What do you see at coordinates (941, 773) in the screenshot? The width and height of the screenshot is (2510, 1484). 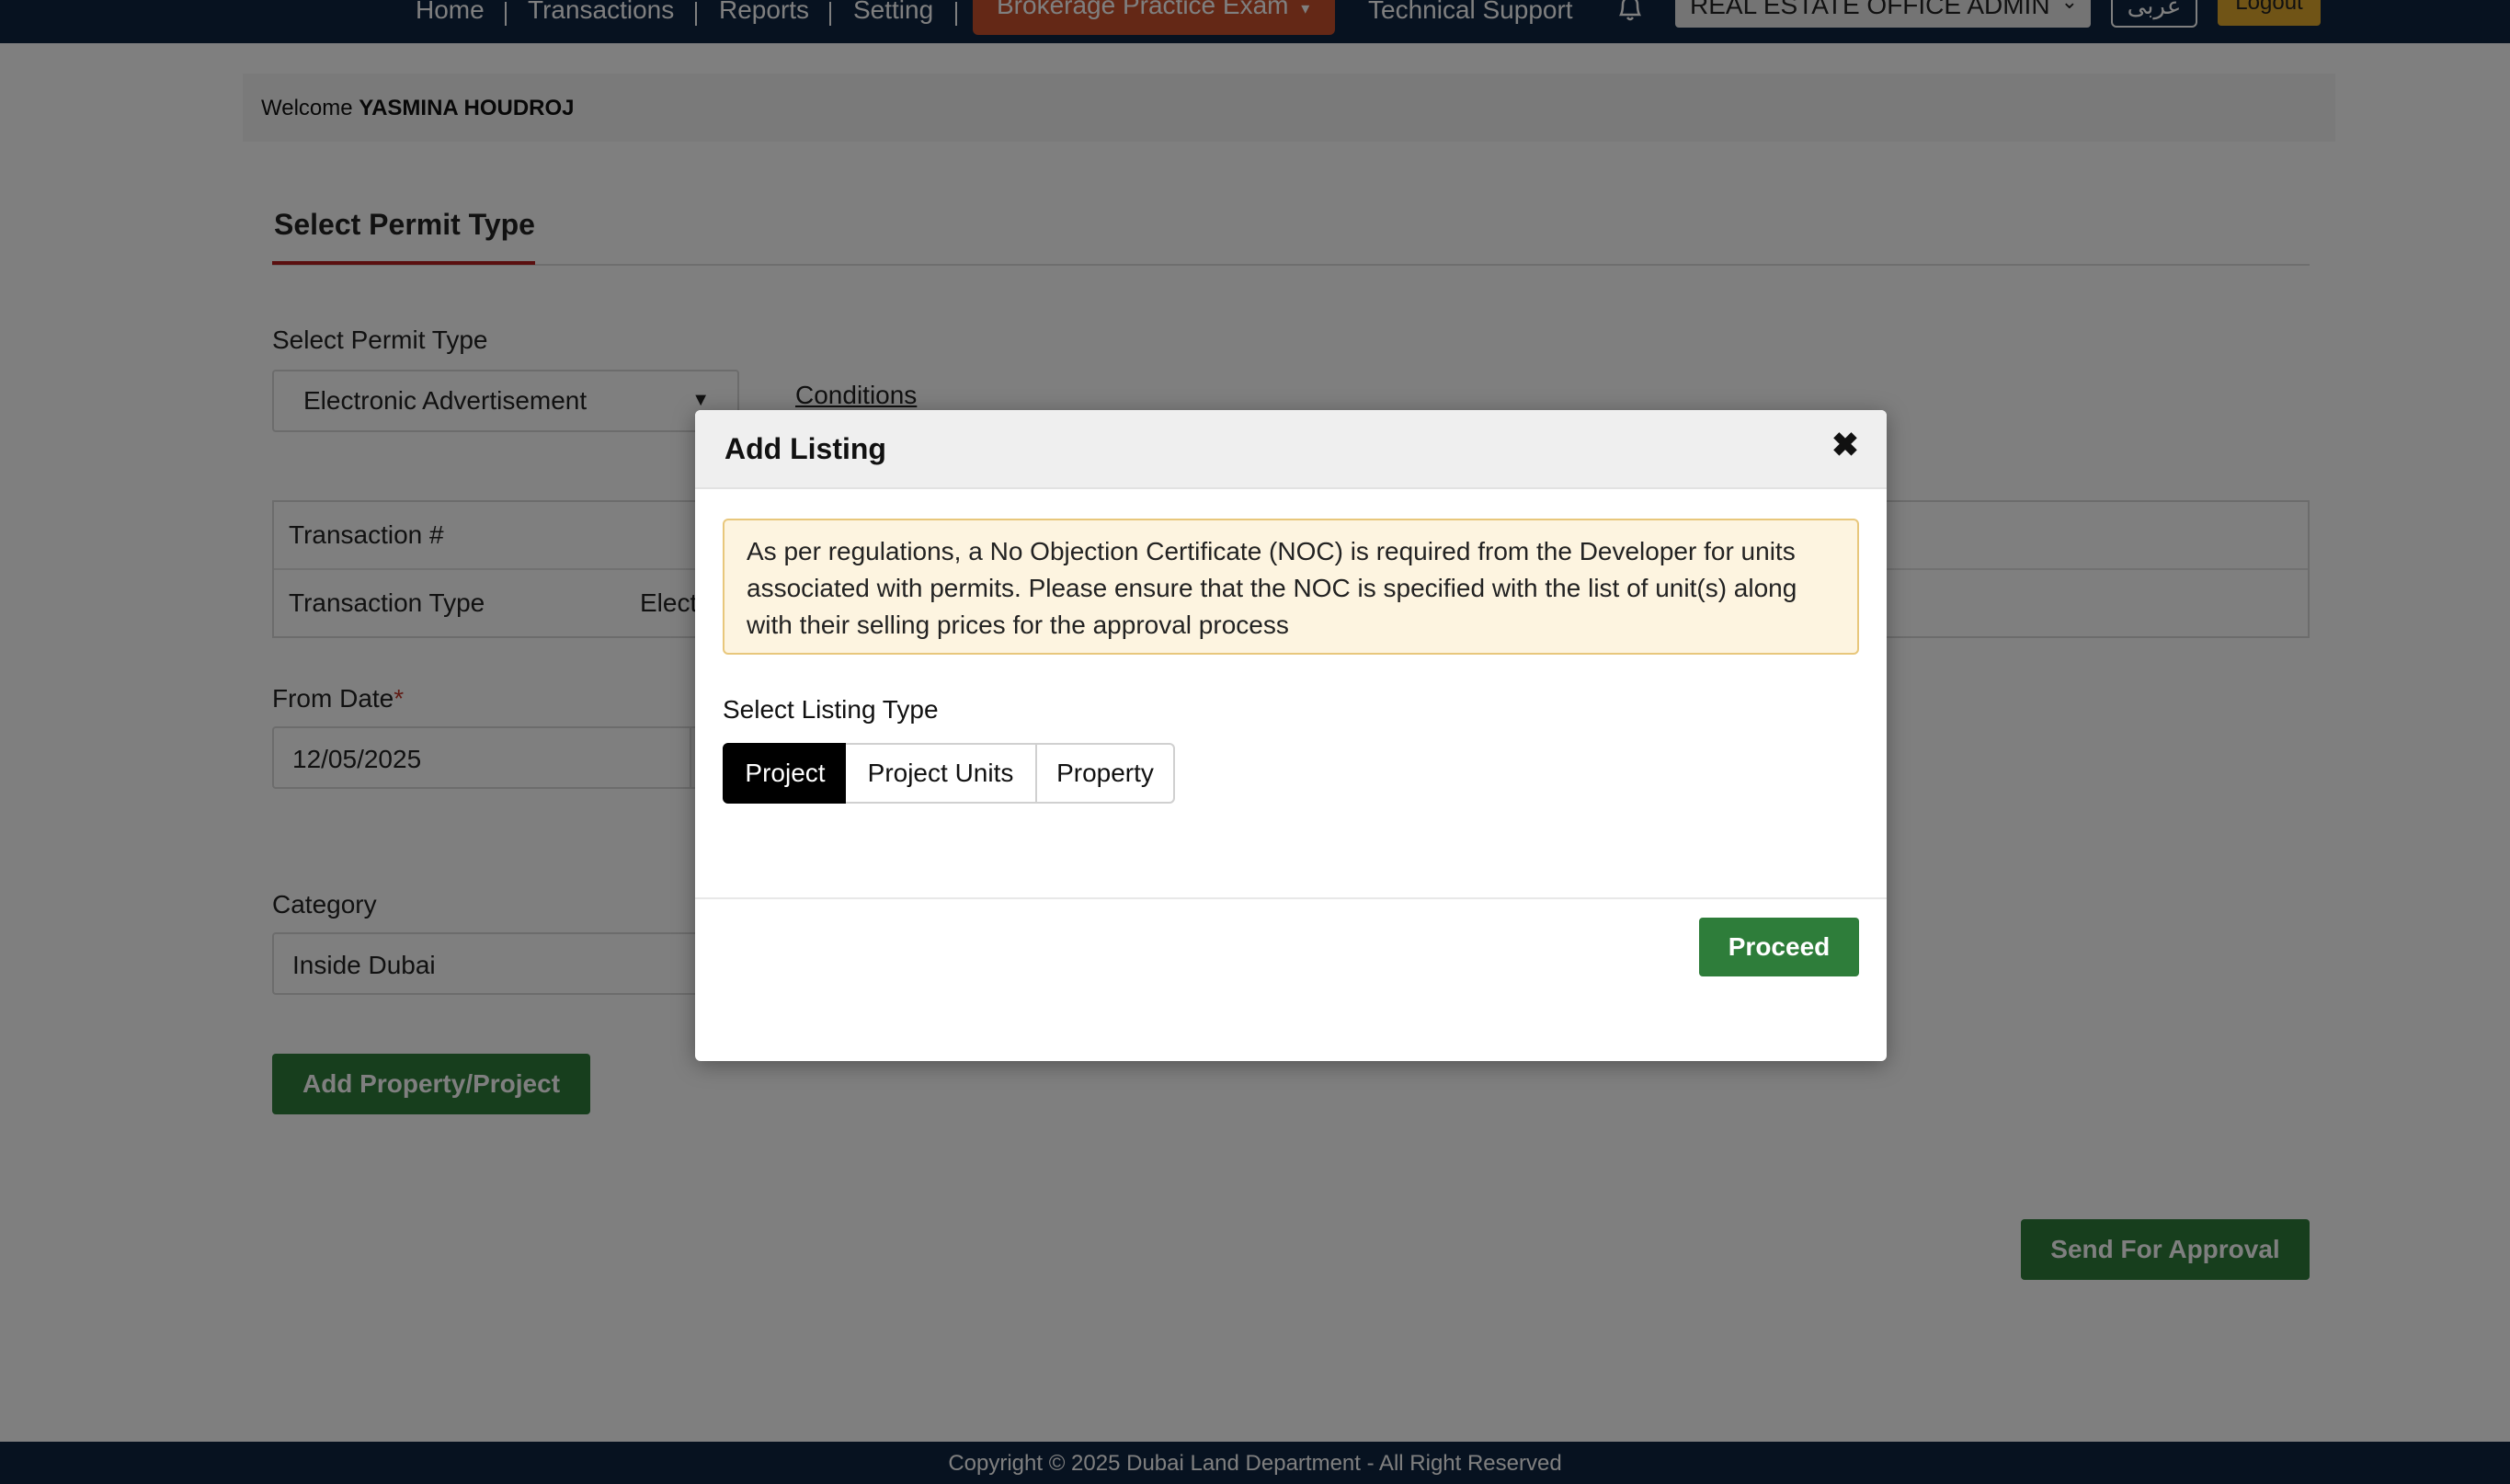 I see `listing-type-project-units-option: Project Units` at bounding box center [941, 773].